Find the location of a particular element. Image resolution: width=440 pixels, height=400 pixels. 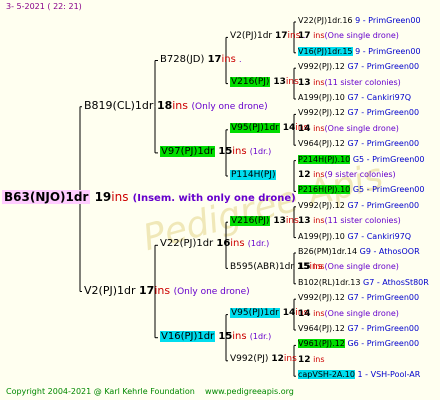

gen1-node-1-ins-word: ins is located at coordinates (162, 290).